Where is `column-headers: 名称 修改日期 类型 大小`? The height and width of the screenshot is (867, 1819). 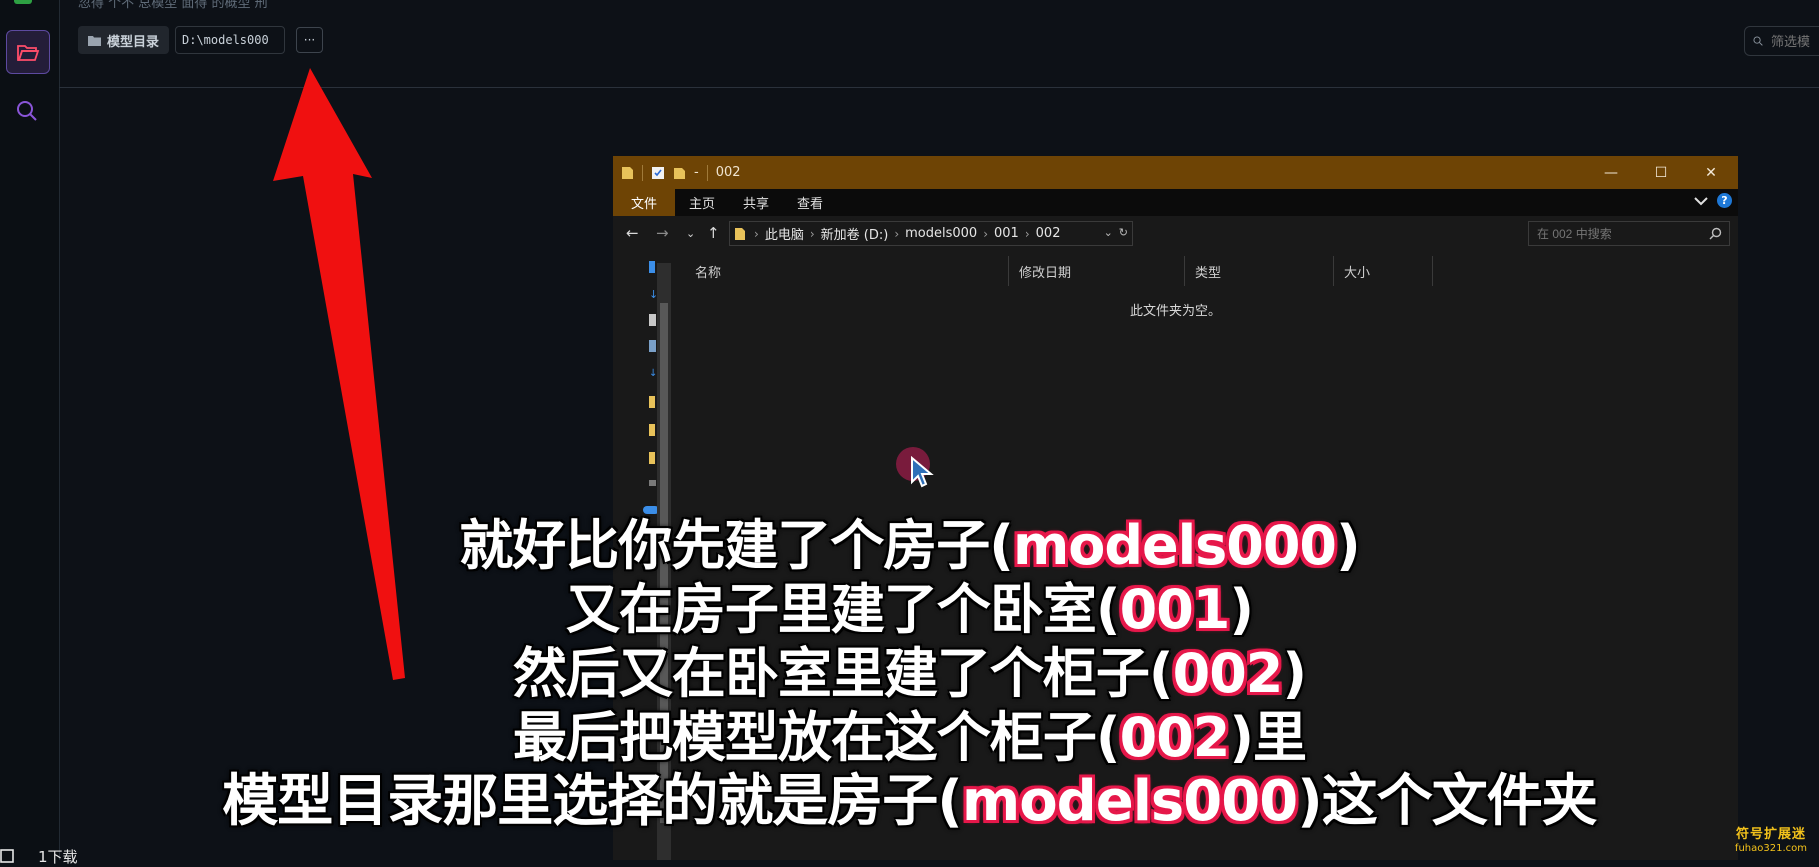
column-headers: 名称 修改日期 类型 大小 is located at coordinates (1210, 271).